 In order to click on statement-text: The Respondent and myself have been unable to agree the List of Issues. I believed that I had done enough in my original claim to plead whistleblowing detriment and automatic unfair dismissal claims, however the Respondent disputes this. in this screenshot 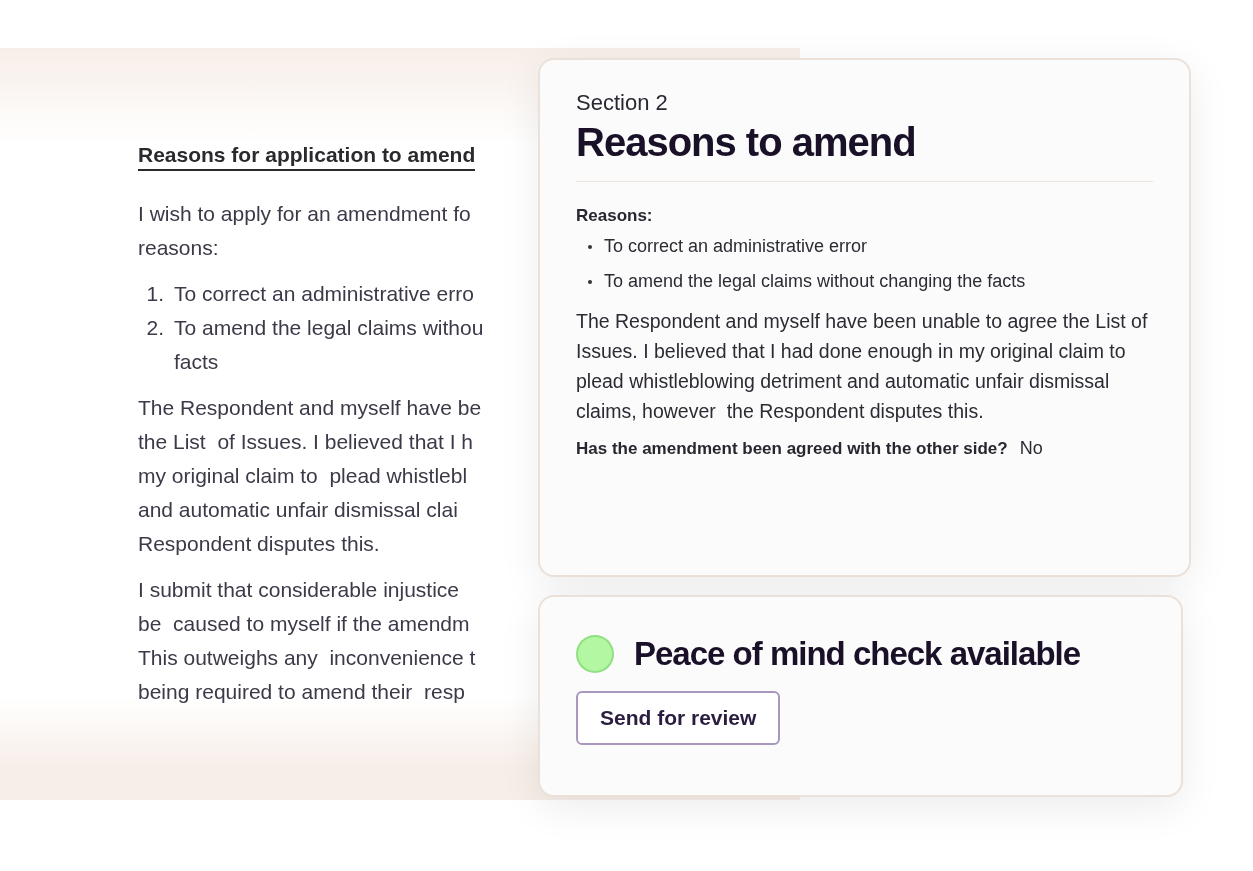, I will do `click(862, 366)`.